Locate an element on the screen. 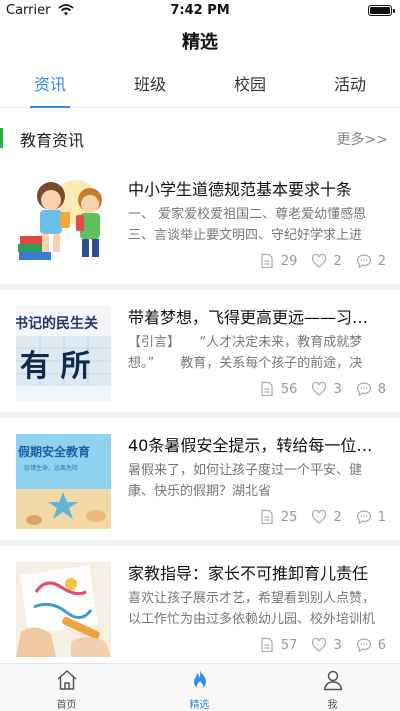 The width and height of the screenshot is (400, 711). bottom-tab-featured: 精选 is located at coordinates (199, 689).